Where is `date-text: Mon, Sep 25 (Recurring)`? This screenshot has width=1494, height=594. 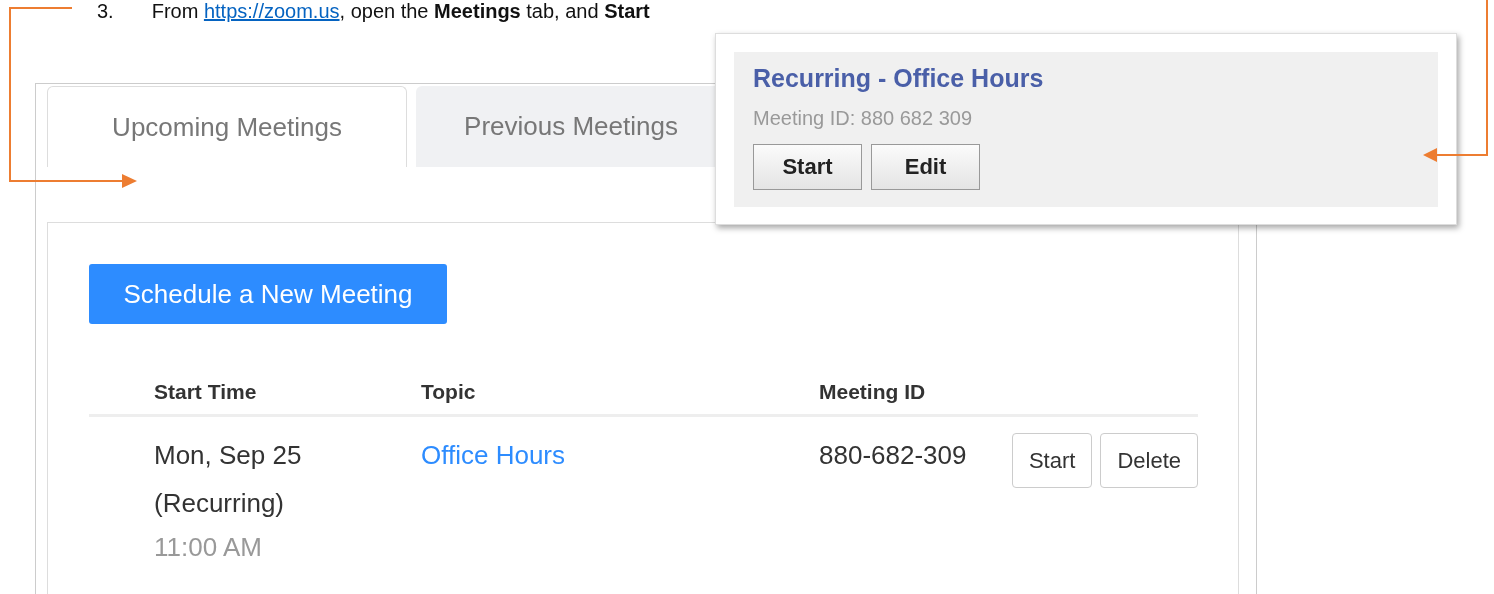 date-text: Mon, Sep 25 (Recurring) is located at coordinates (228, 479).